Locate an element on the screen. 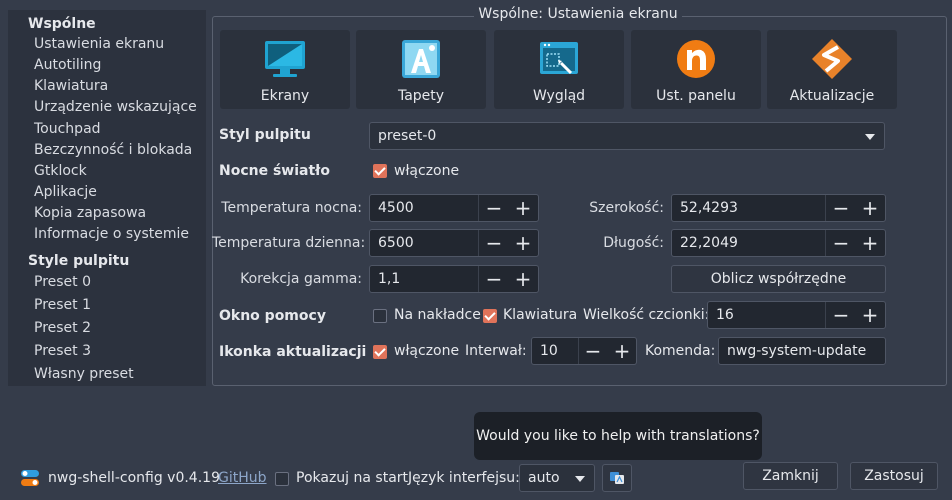 The height and width of the screenshot is (500, 952). sidebar-item-preset-3: Preset 3 is located at coordinates (62, 351).